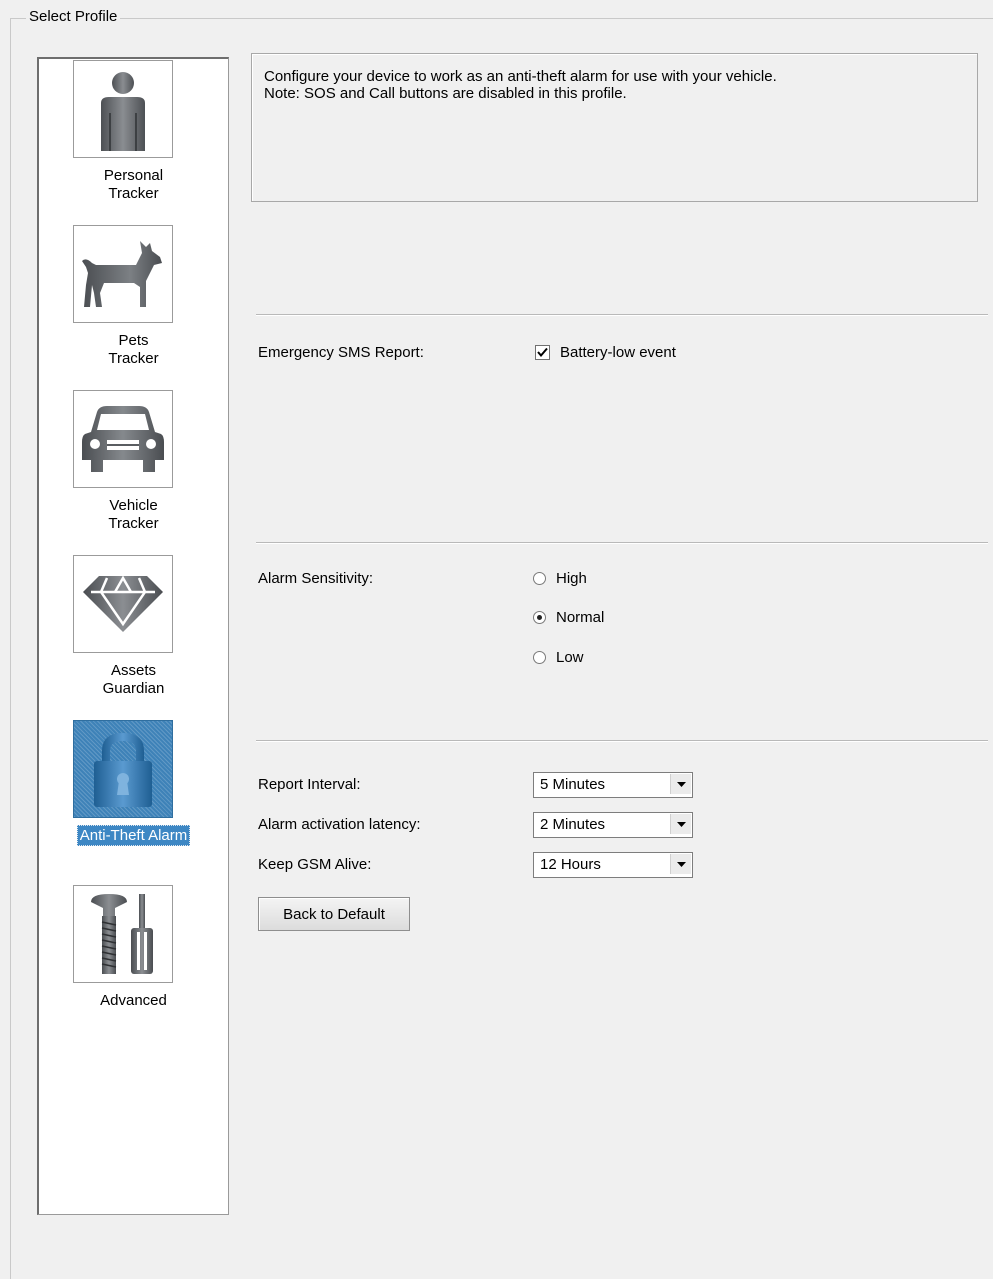 Image resolution: width=993 pixels, height=1279 pixels. Describe the element at coordinates (123, 769) in the screenshot. I see `padlock-icon` at that location.